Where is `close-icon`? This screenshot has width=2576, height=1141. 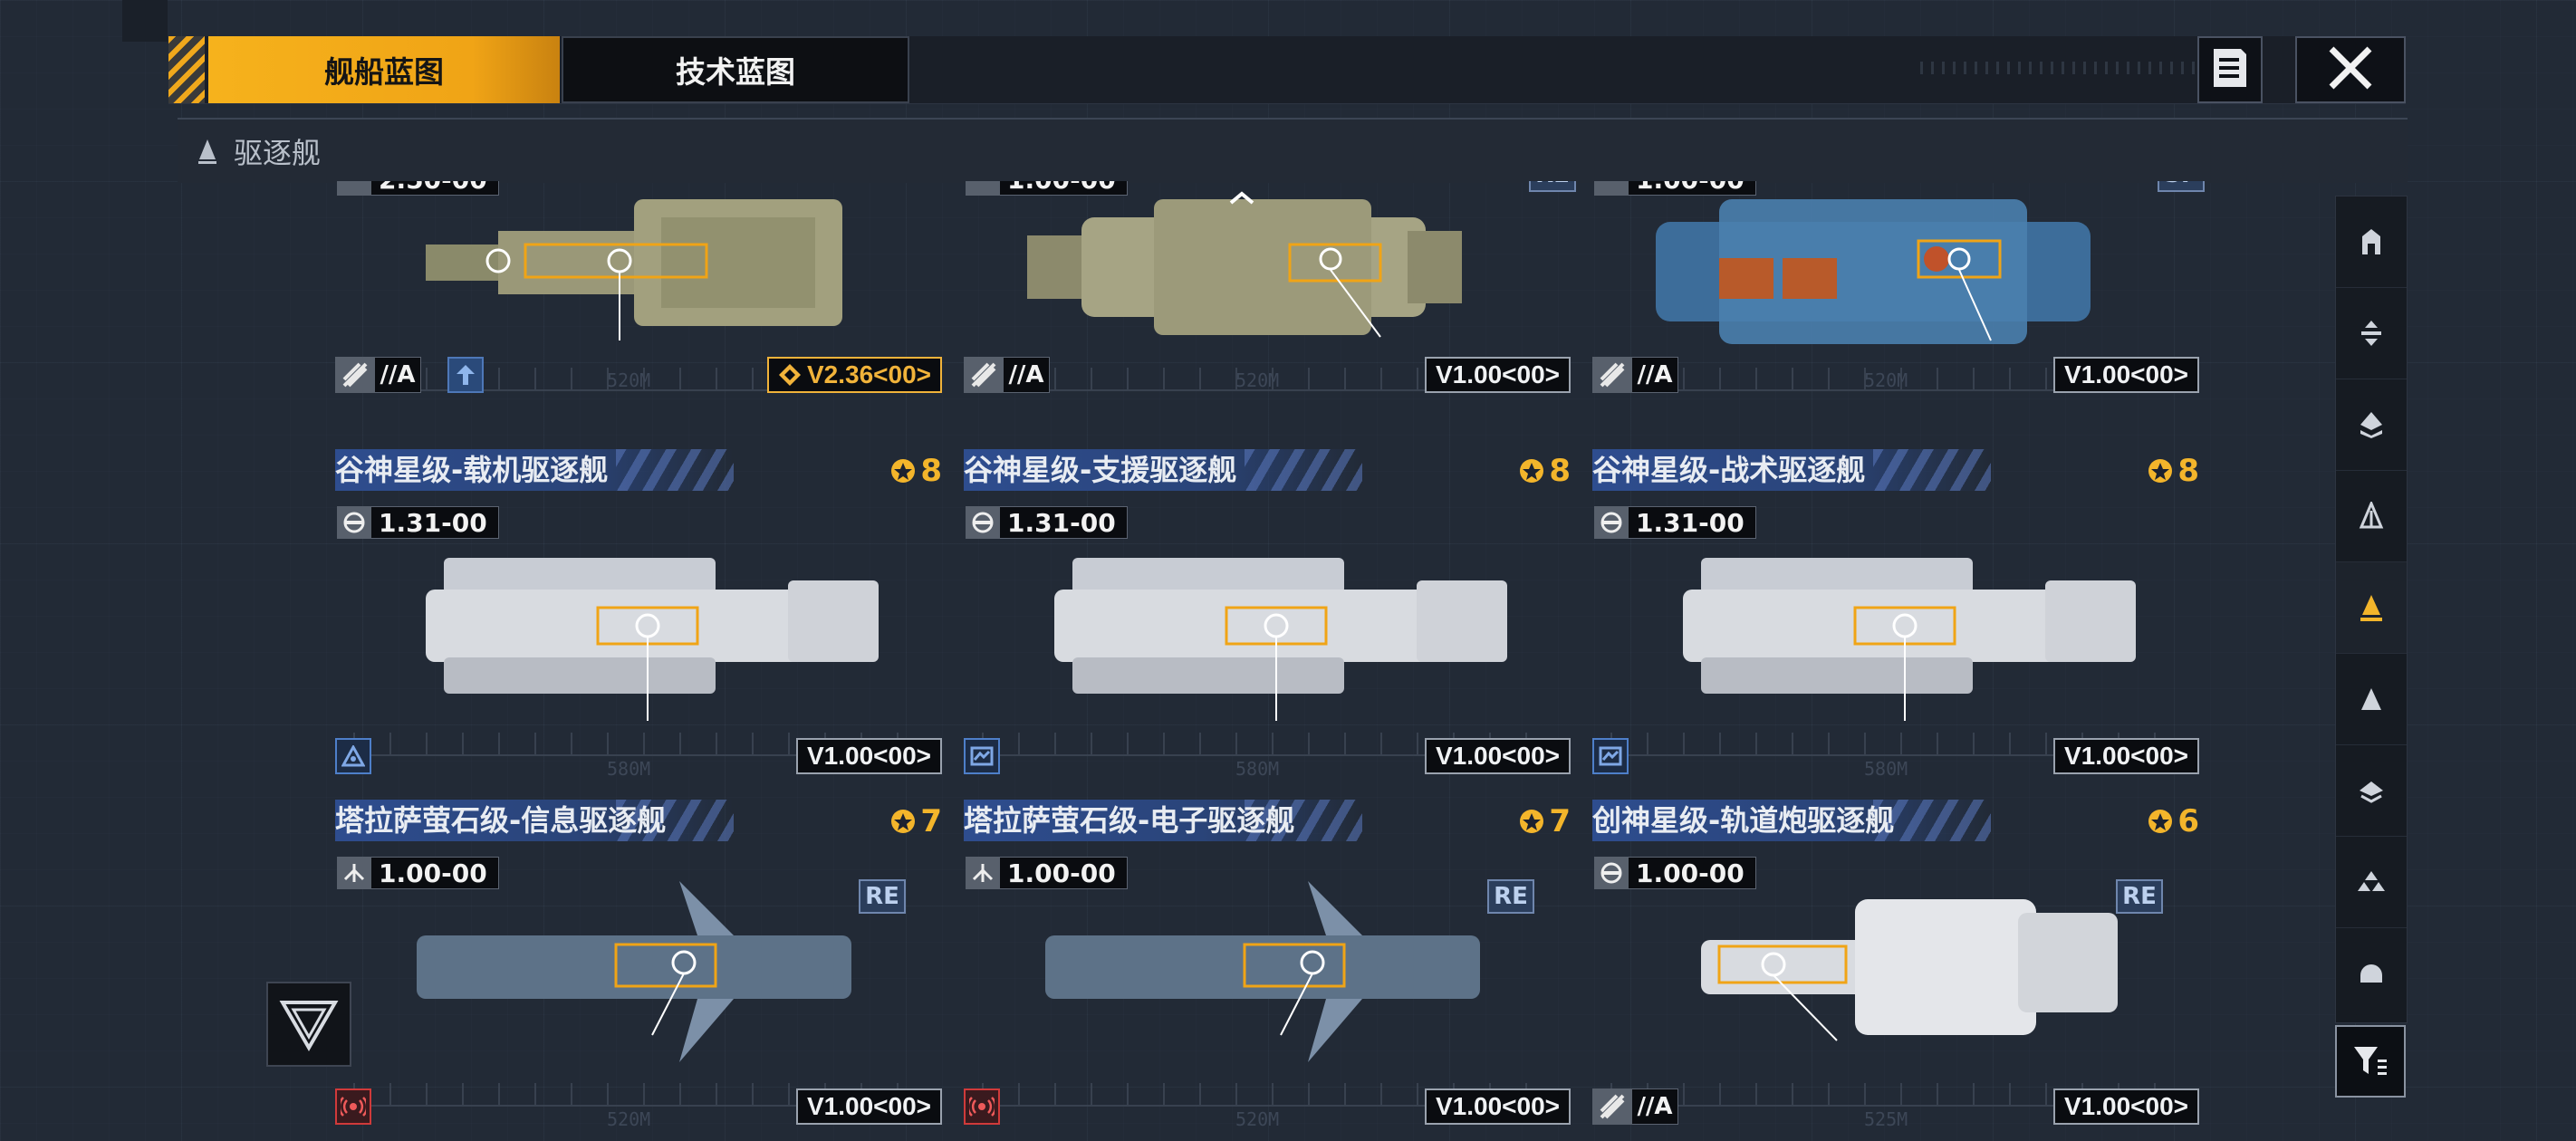 close-icon is located at coordinates (2350, 69).